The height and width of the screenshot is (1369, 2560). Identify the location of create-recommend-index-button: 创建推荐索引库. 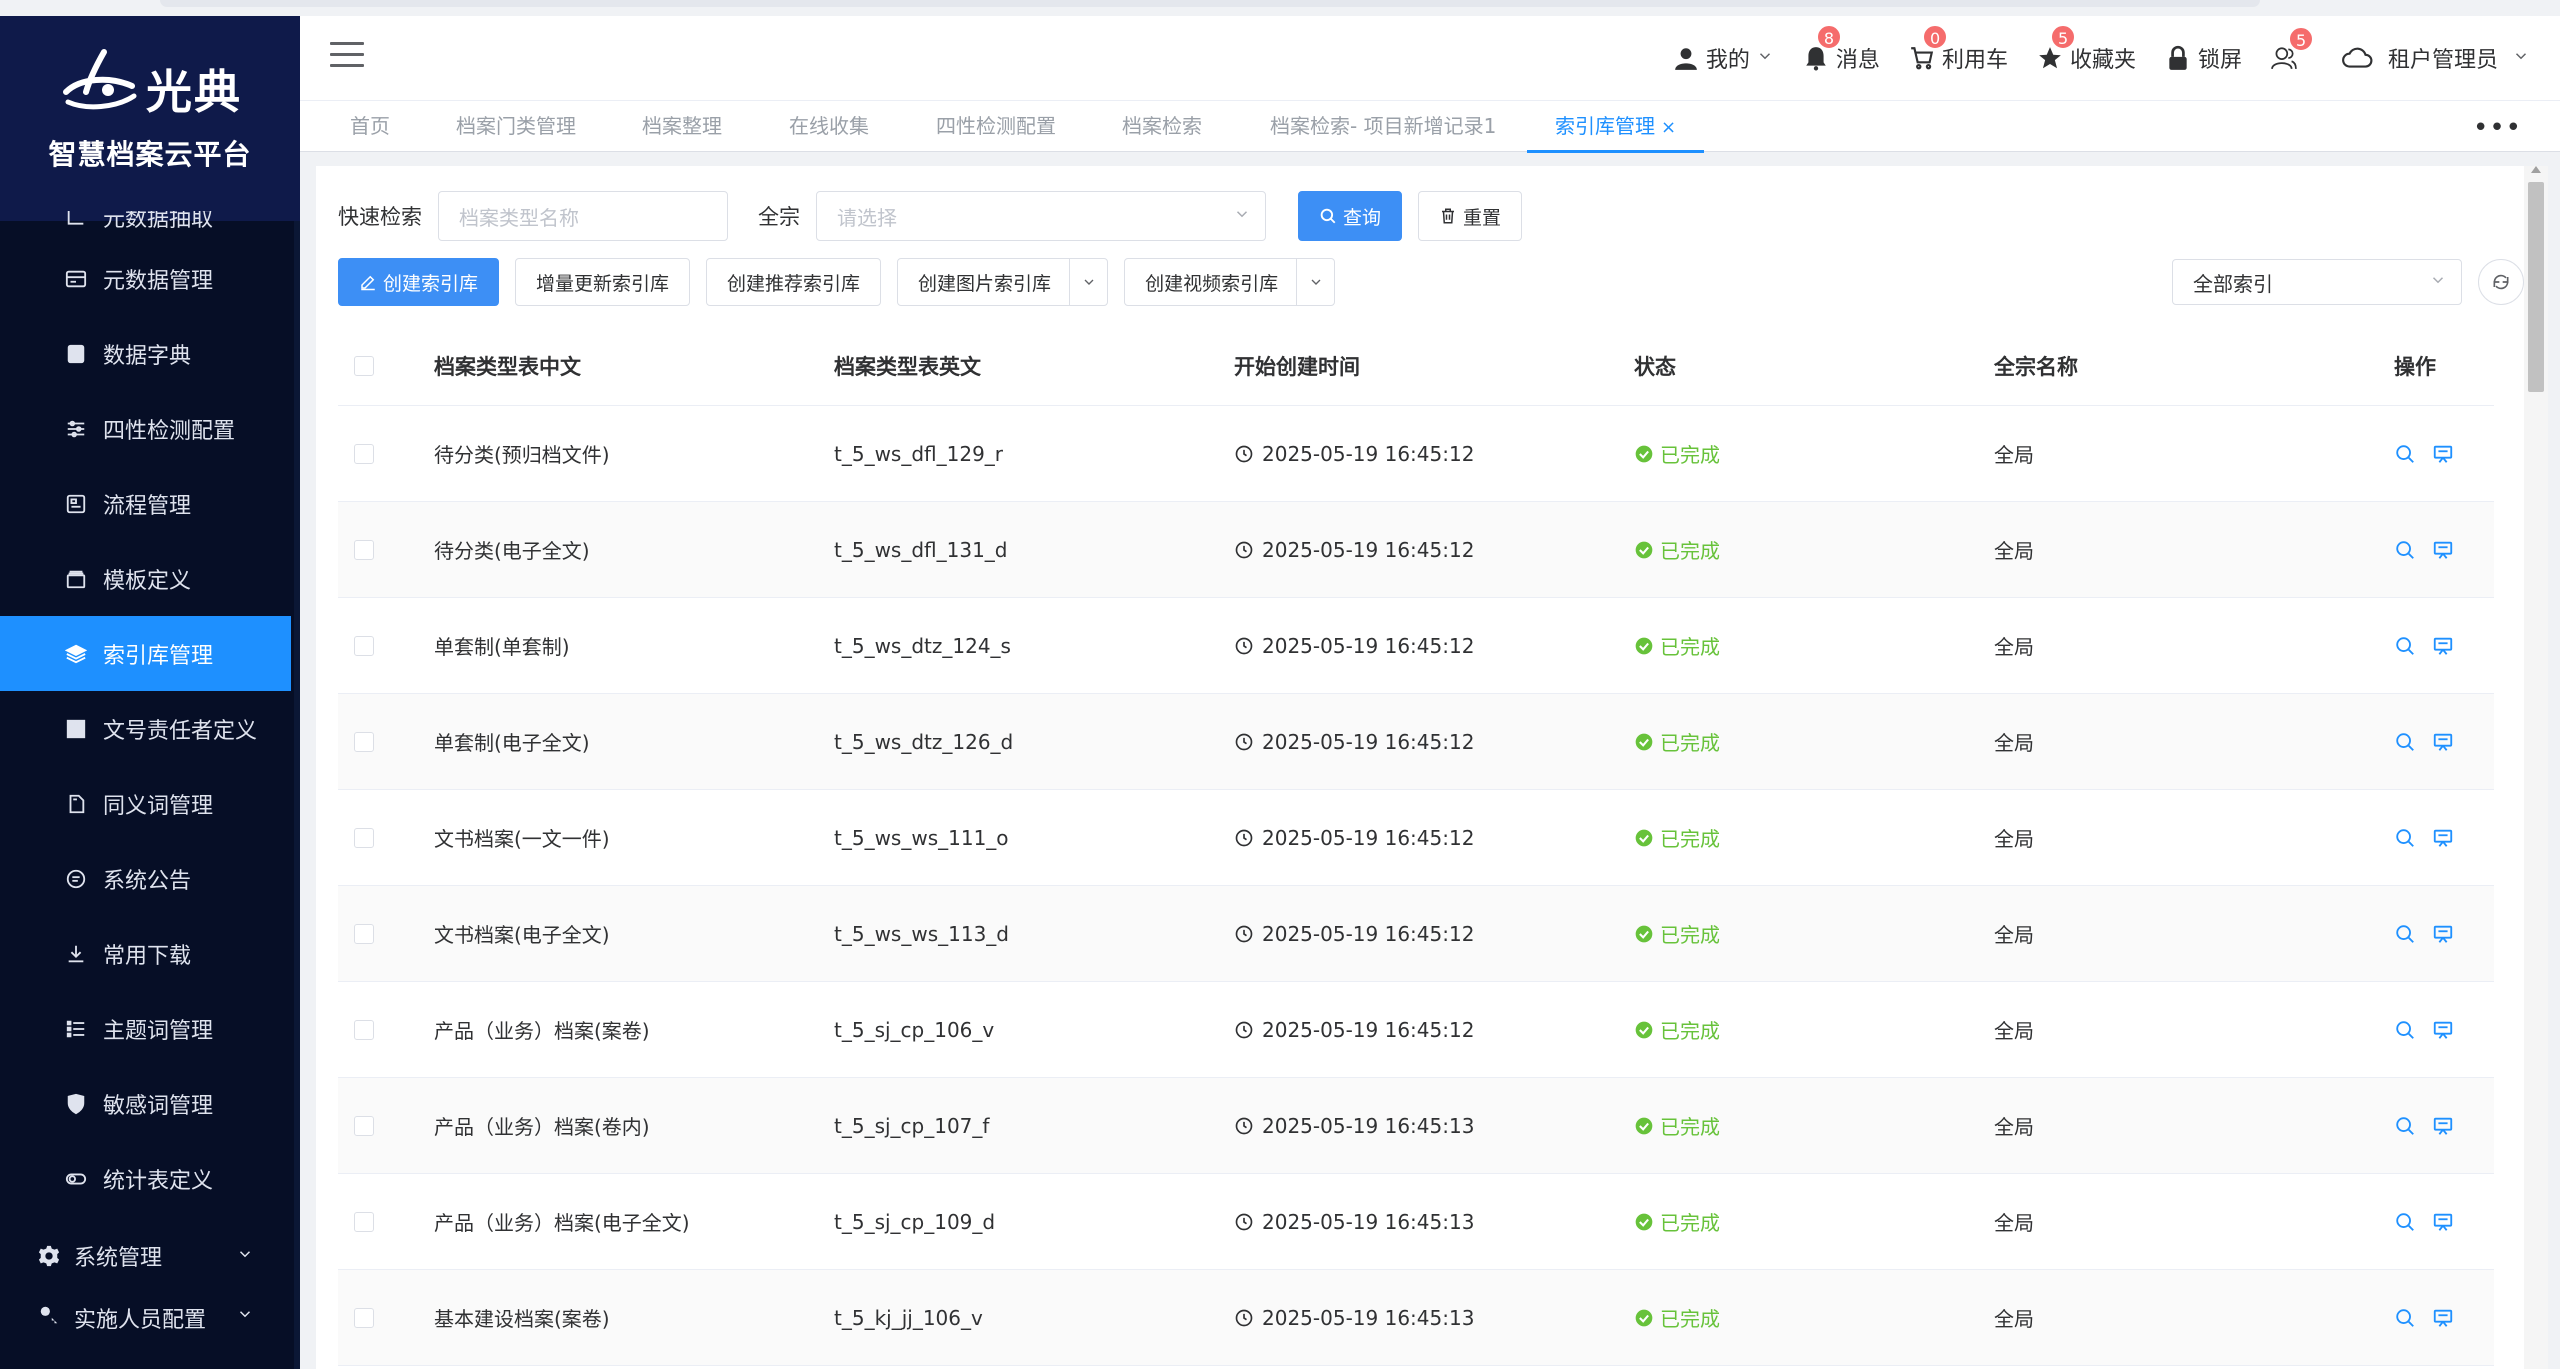
(794, 282).